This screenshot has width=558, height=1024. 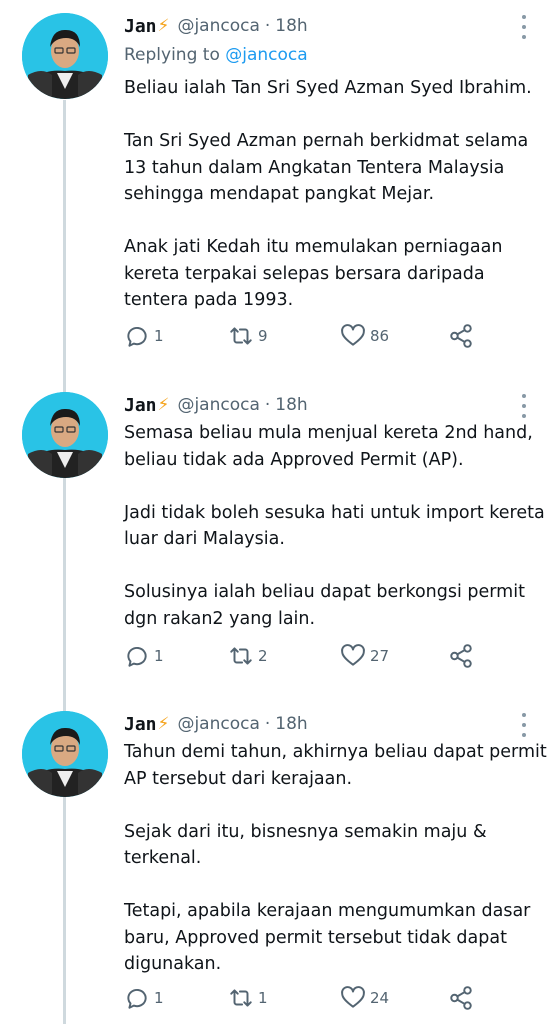 I want to click on thread-line, so click(x=64, y=562).